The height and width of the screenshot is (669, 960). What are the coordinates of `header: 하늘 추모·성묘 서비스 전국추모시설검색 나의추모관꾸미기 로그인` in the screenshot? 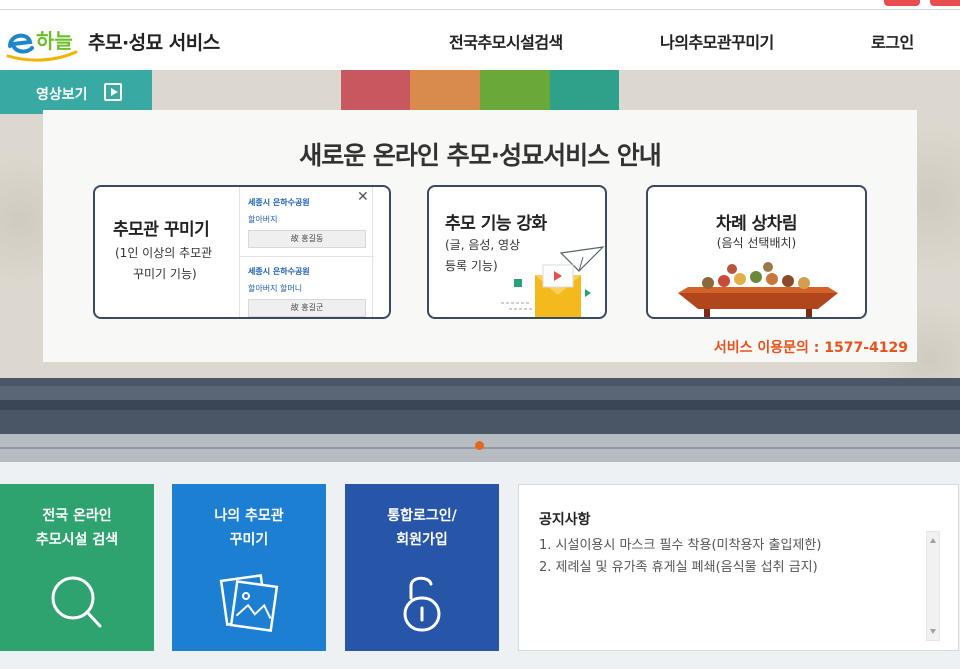 It's located at (480, 40).